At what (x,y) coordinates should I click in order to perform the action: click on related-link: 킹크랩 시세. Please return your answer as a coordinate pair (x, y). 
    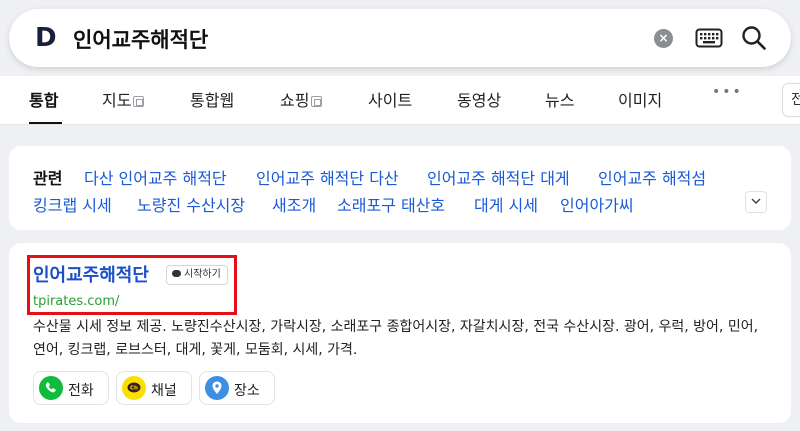
    Looking at the image, I should click on (72, 204).